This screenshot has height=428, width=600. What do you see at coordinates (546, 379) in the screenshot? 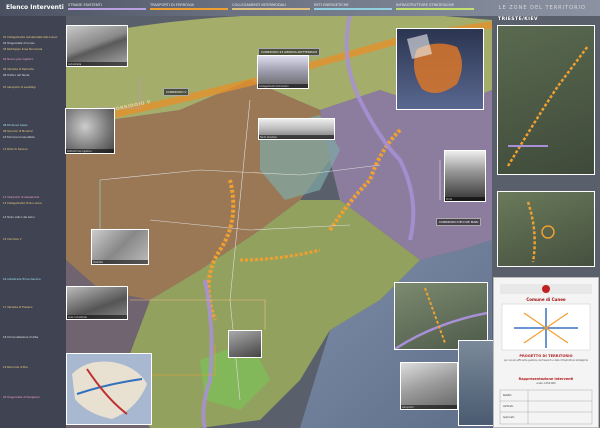
I see `representation-title: Rappresentazione Interventi` at bounding box center [546, 379].